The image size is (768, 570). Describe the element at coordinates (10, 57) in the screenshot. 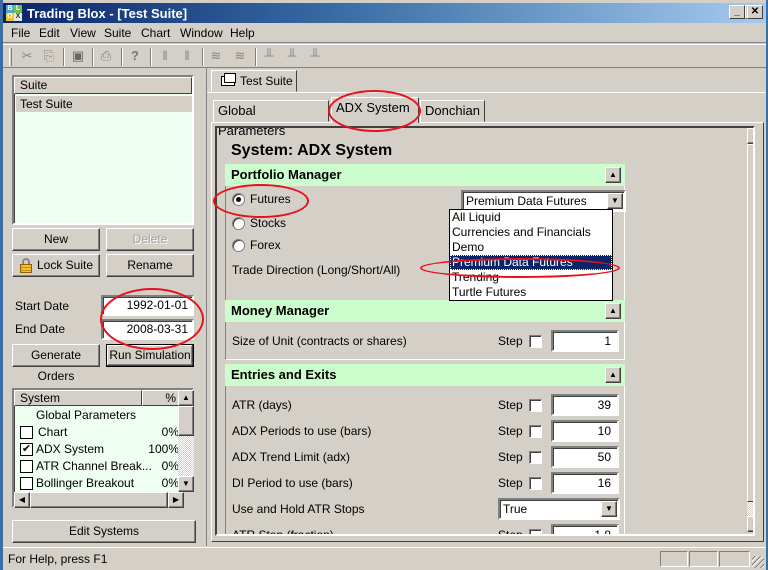

I see `toolbar-grip` at that location.